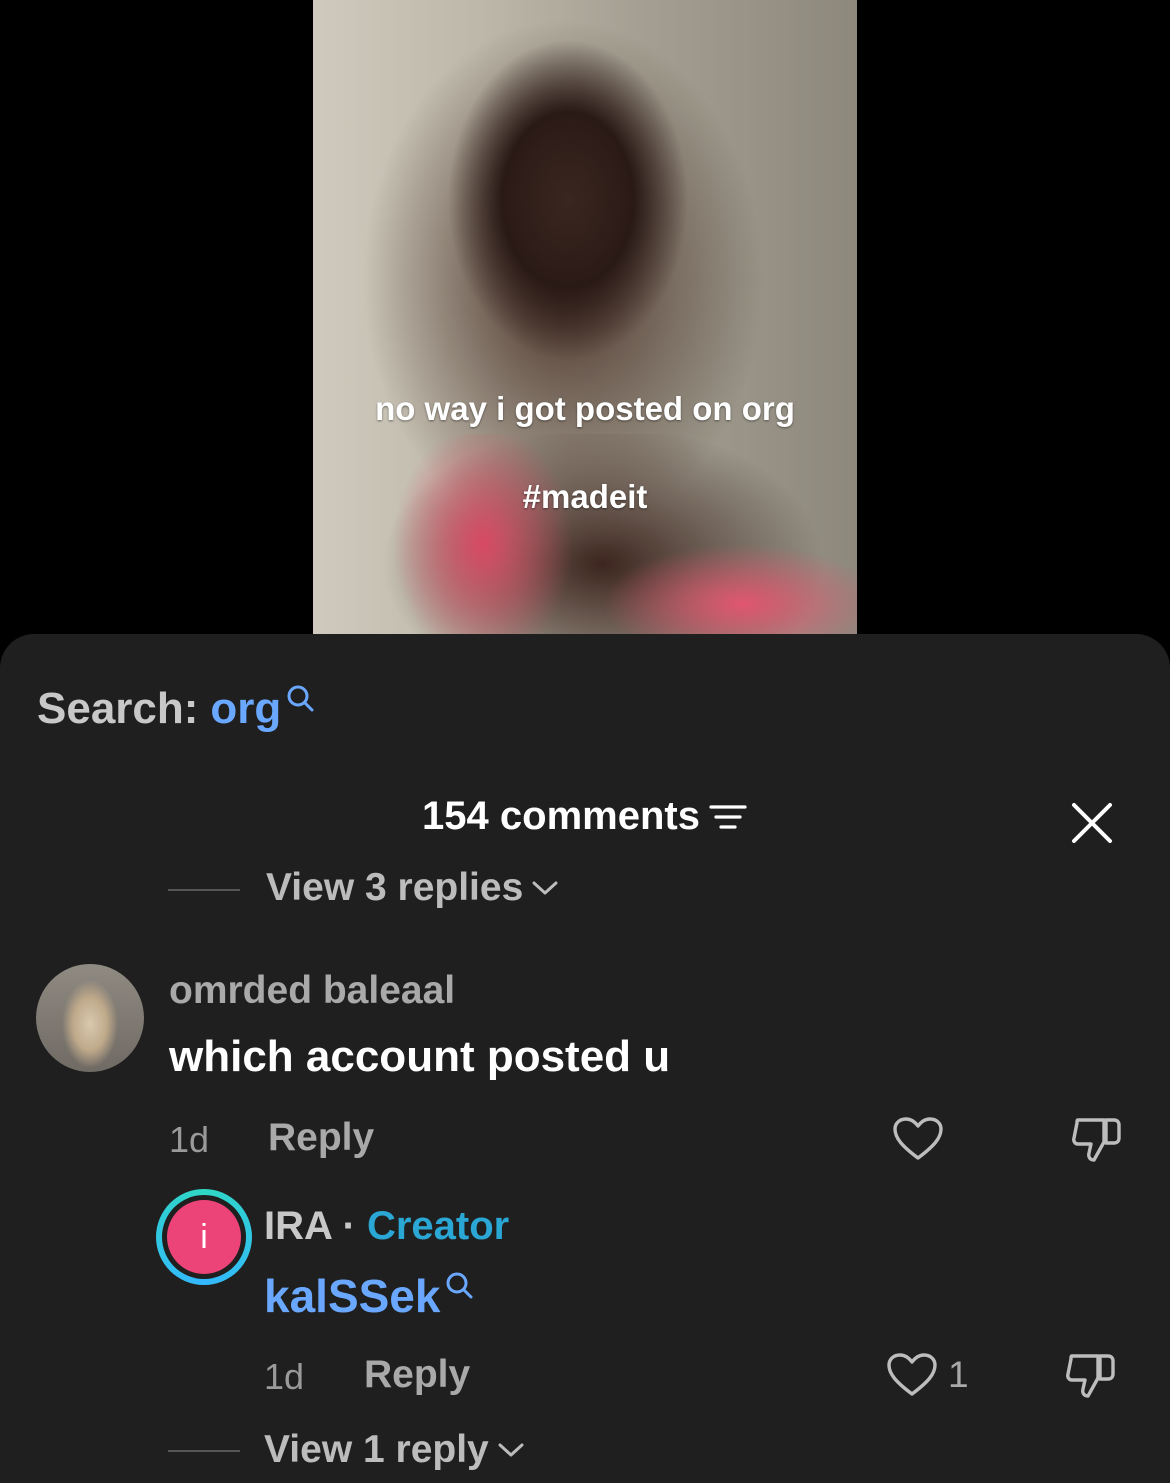  Describe the element at coordinates (118, 708) in the screenshot. I see `search-label: Search:` at that location.